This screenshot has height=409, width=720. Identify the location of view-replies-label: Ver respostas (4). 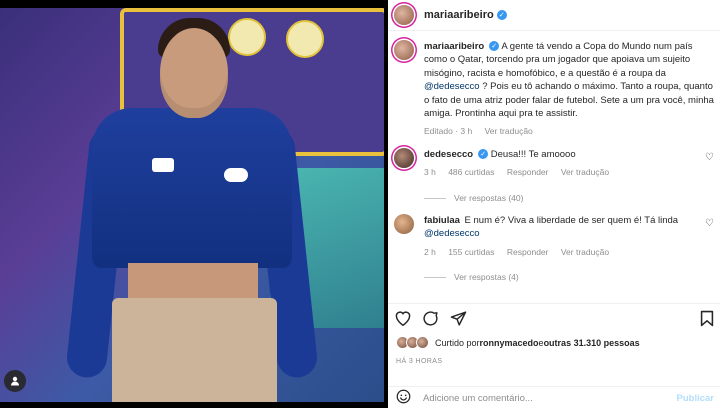
(486, 277).